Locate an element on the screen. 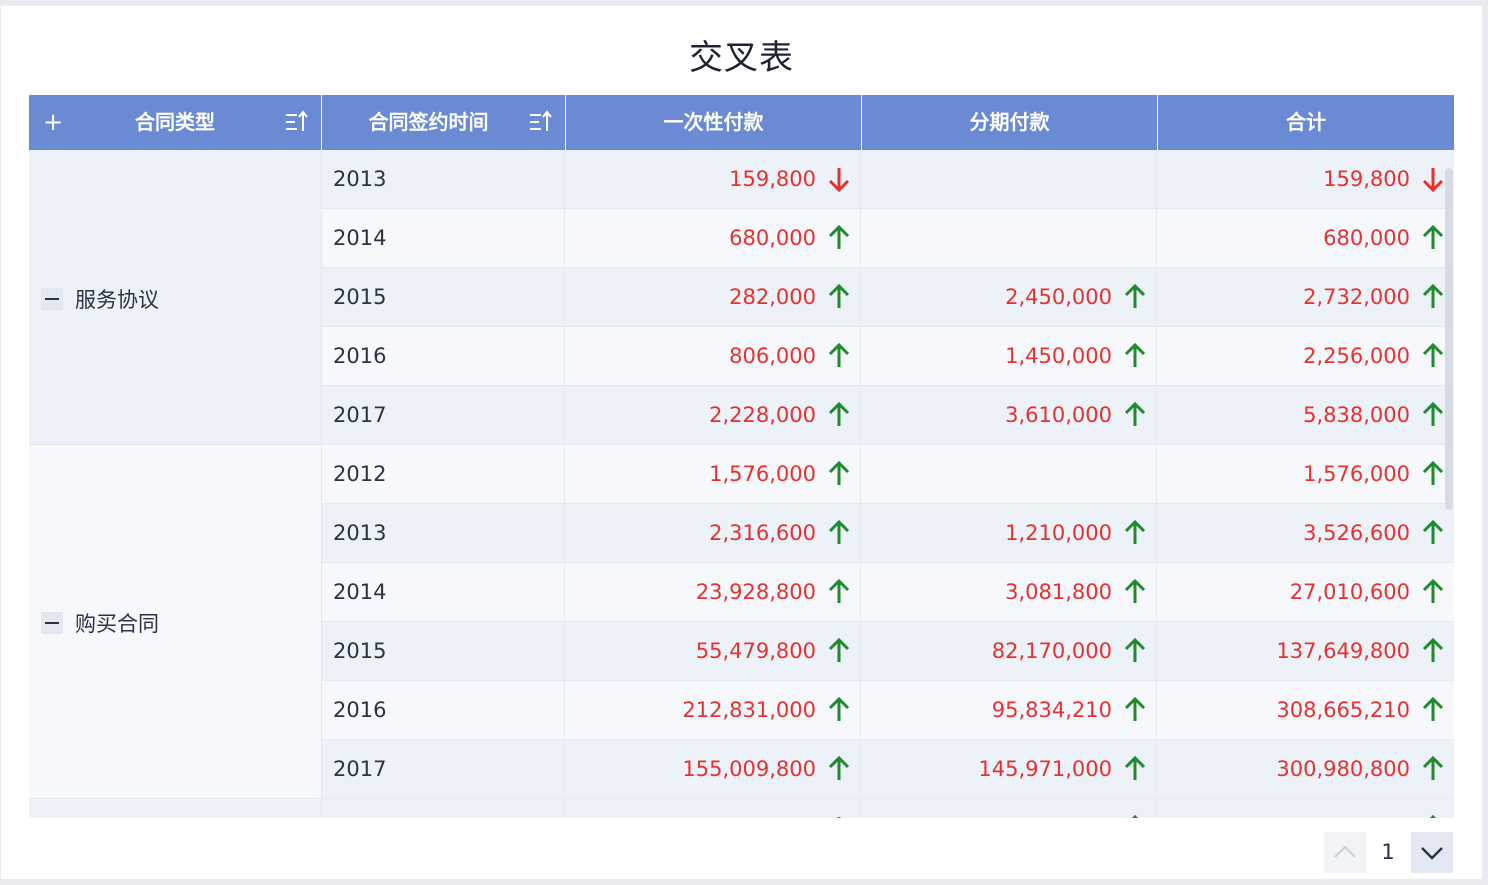 This screenshot has width=1488, height=885. header-contract-type: + 合同类型 is located at coordinates (175, 122).